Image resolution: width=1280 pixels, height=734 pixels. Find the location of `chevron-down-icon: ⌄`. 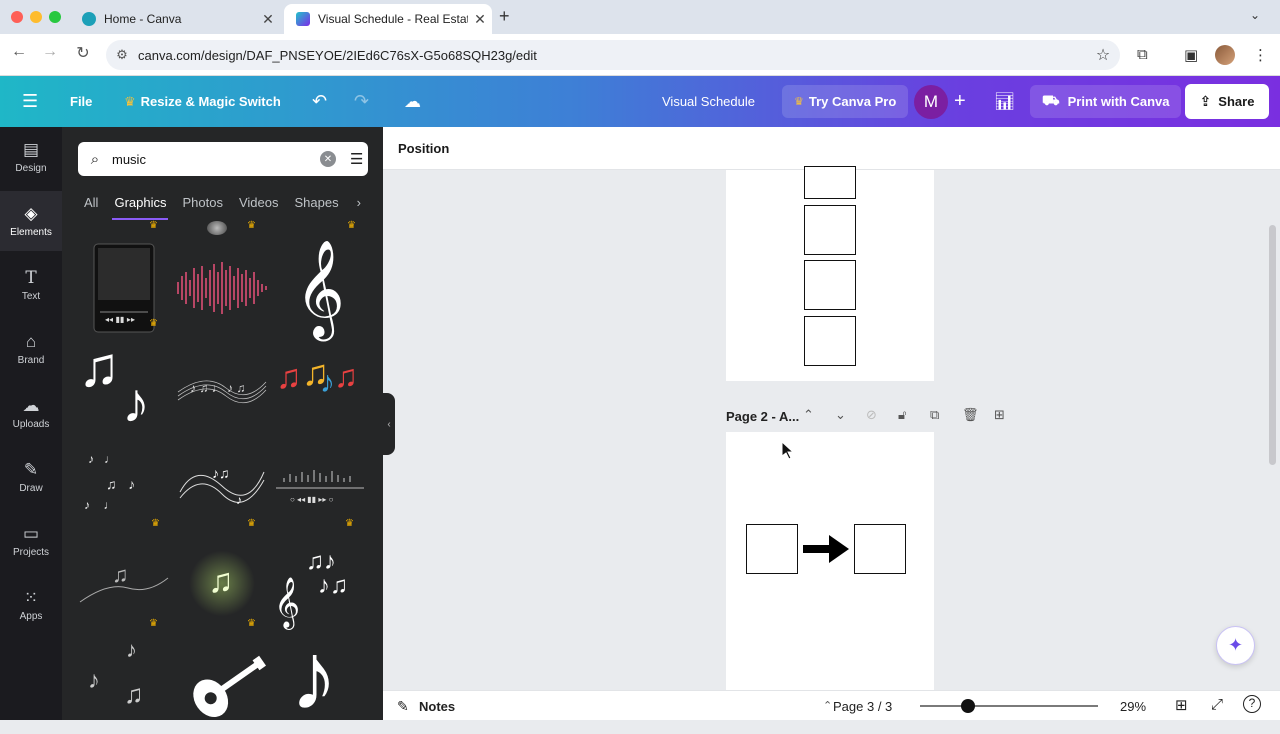

chevron-down-icon: ⌄ is located at coordinates (840, 415).